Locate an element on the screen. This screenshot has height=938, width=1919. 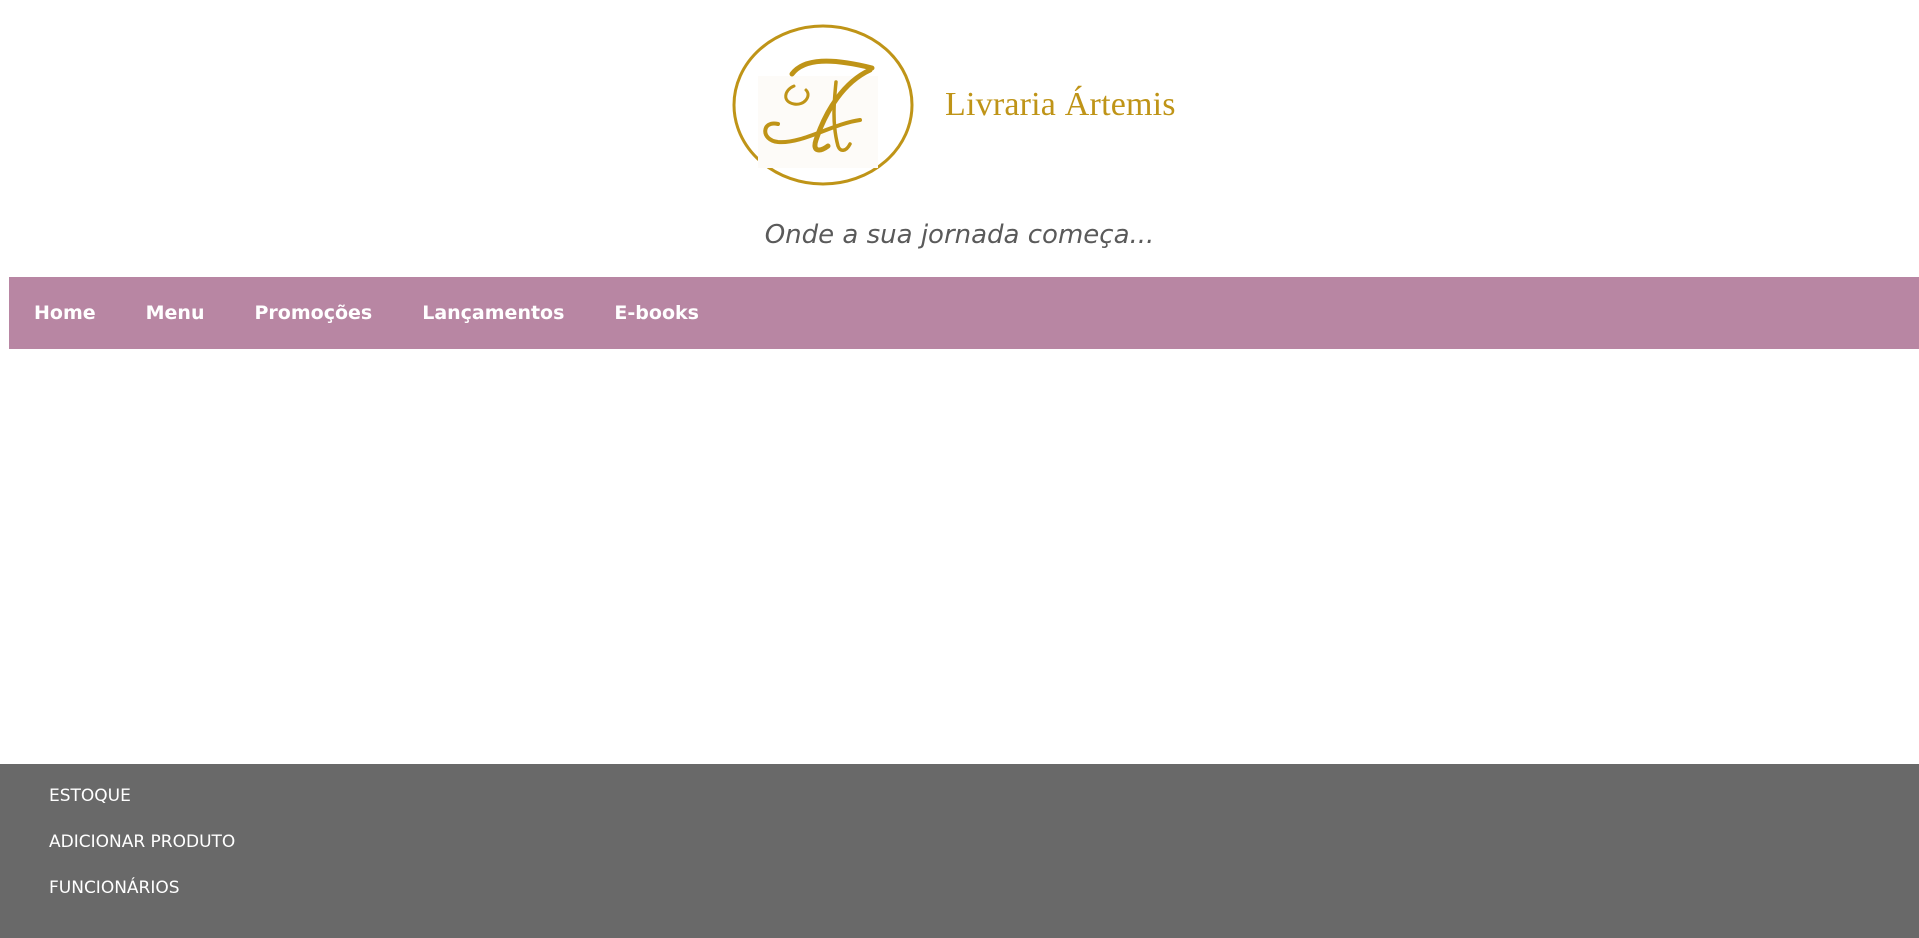
brand-name: Livraria Ártemis is located at coordinates (1060, 104).